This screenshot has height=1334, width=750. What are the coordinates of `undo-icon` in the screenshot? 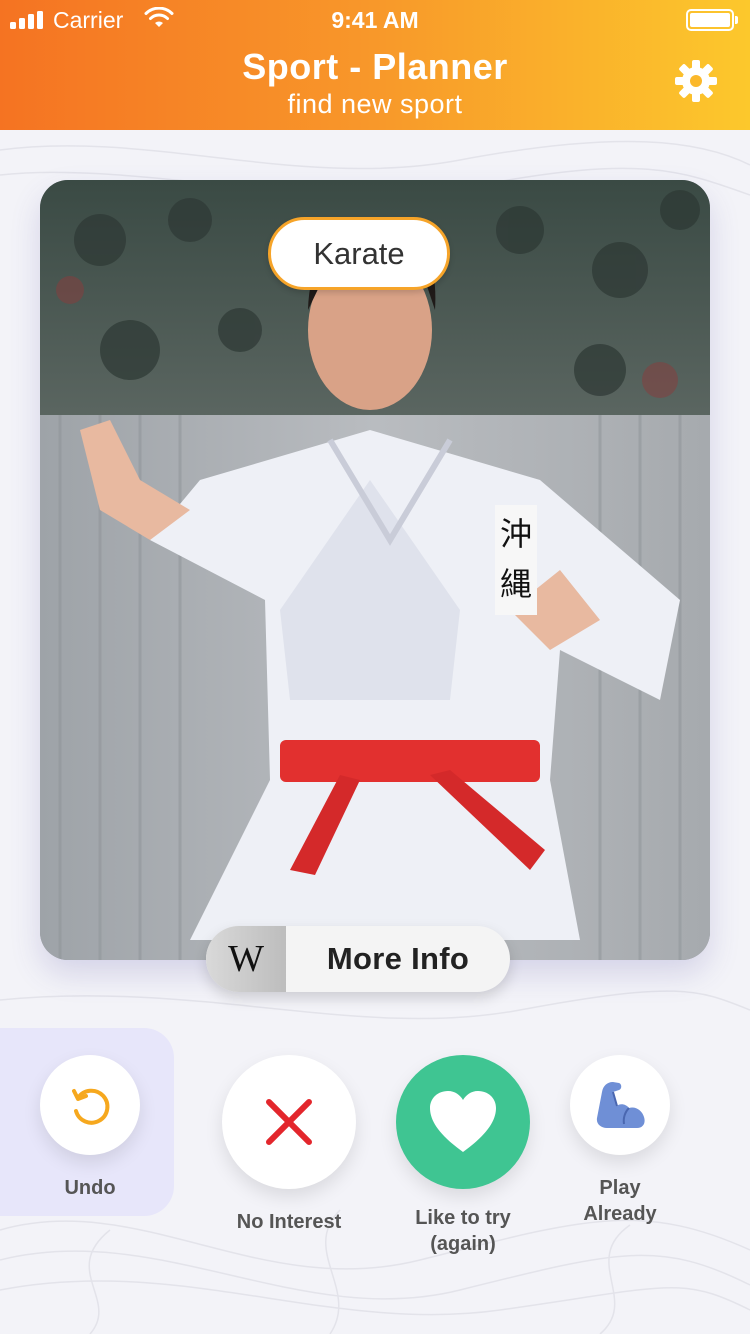 It's located at (91, 1106).